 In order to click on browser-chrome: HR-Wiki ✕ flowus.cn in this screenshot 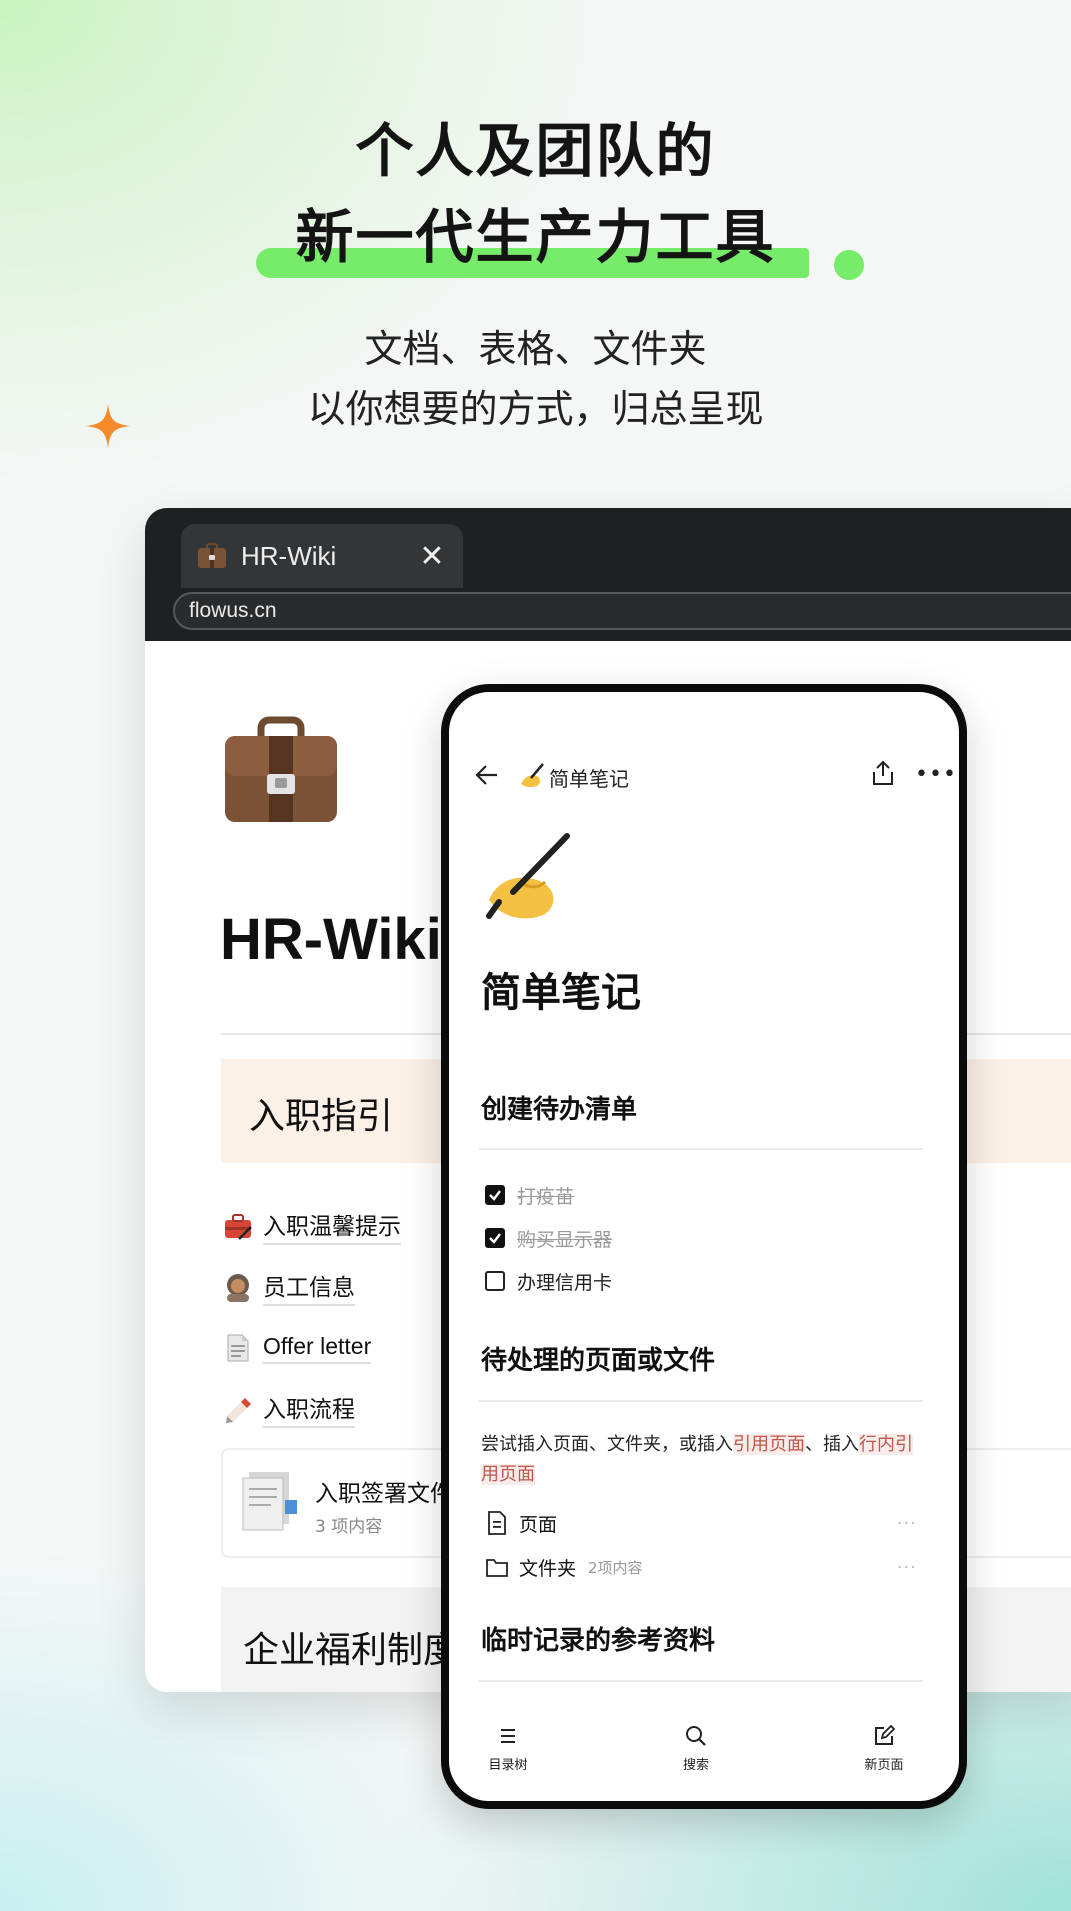, I will do `click(608, 574)`.